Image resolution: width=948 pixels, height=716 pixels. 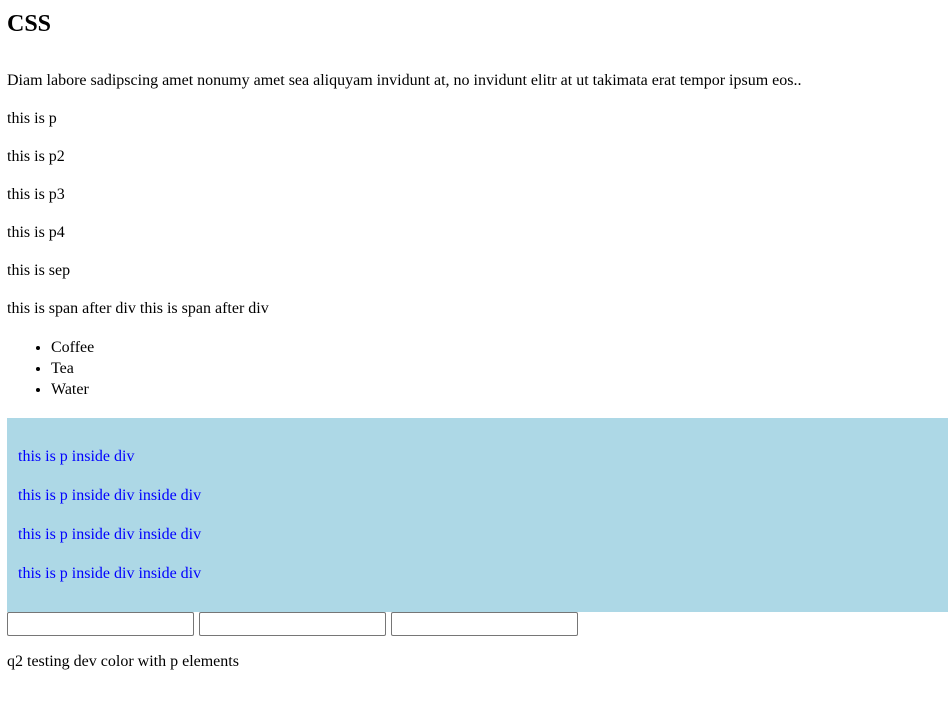 I want to click on paragraph-sep: this is sep, so click(x=39, y=270).